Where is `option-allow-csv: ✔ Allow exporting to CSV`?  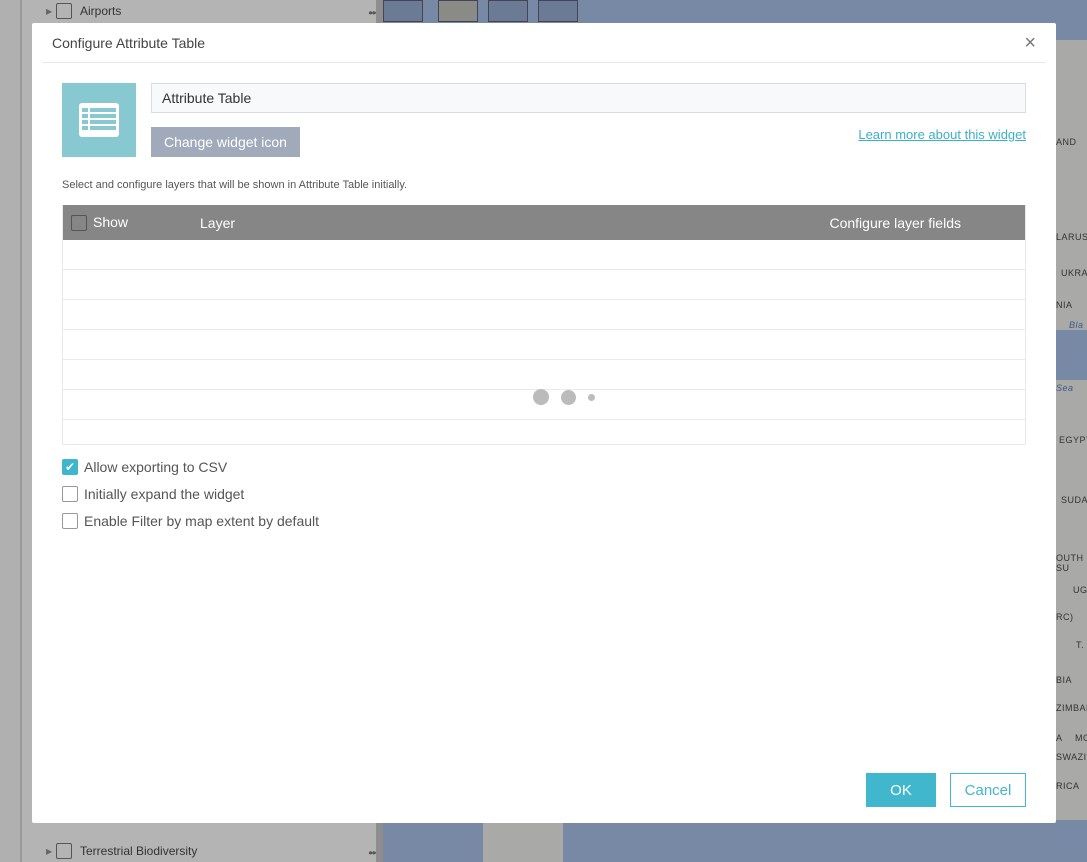 option-allow-csv: ✔ Allow exporting to CSV is located at coordinates (144, 467).